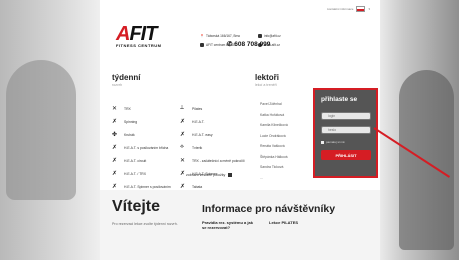 The height and width of the screenshot is (260, 459). I want to click on phone-icon: ✆, so click(230, 44).